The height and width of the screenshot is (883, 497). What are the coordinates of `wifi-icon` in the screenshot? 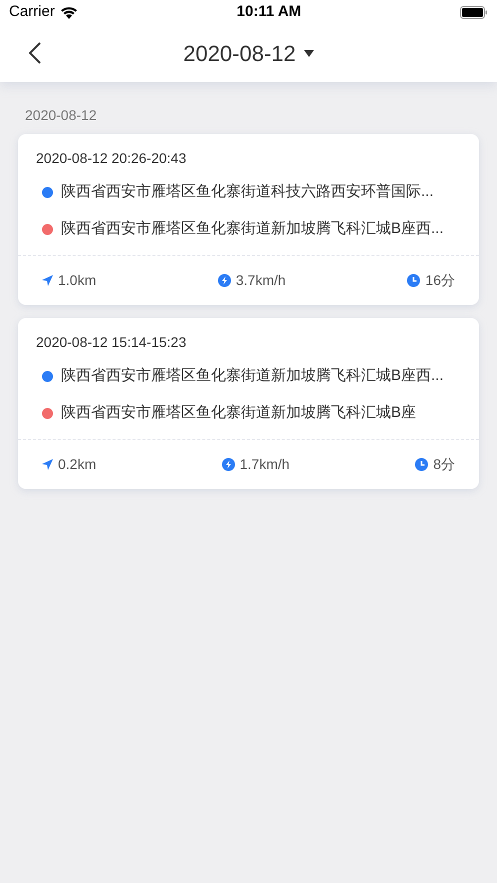 It's located at (69, 12).